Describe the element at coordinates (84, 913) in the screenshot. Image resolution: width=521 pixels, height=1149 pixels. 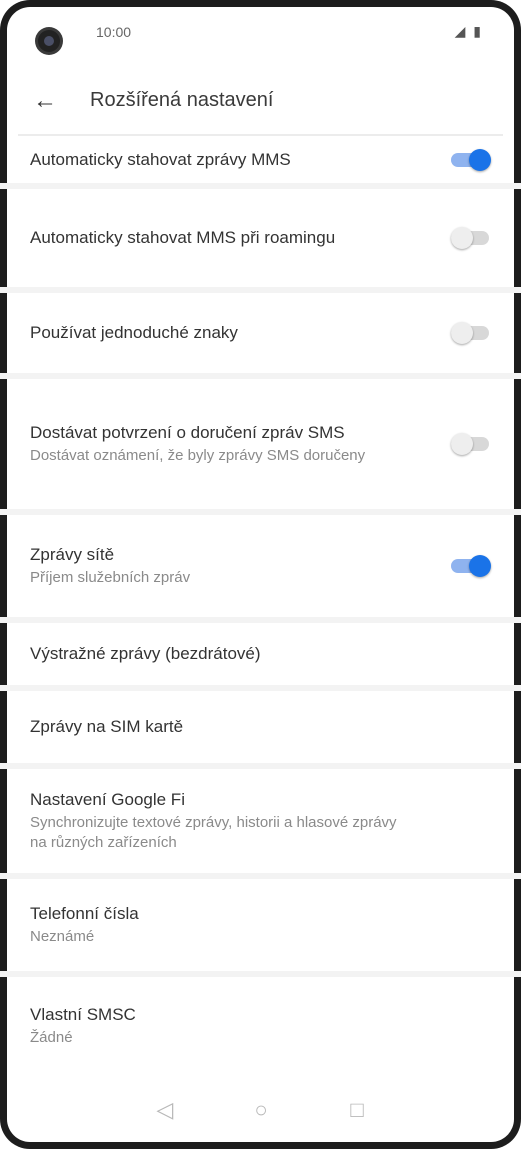
I see `setting-title: Telefonní čísla` at that location.